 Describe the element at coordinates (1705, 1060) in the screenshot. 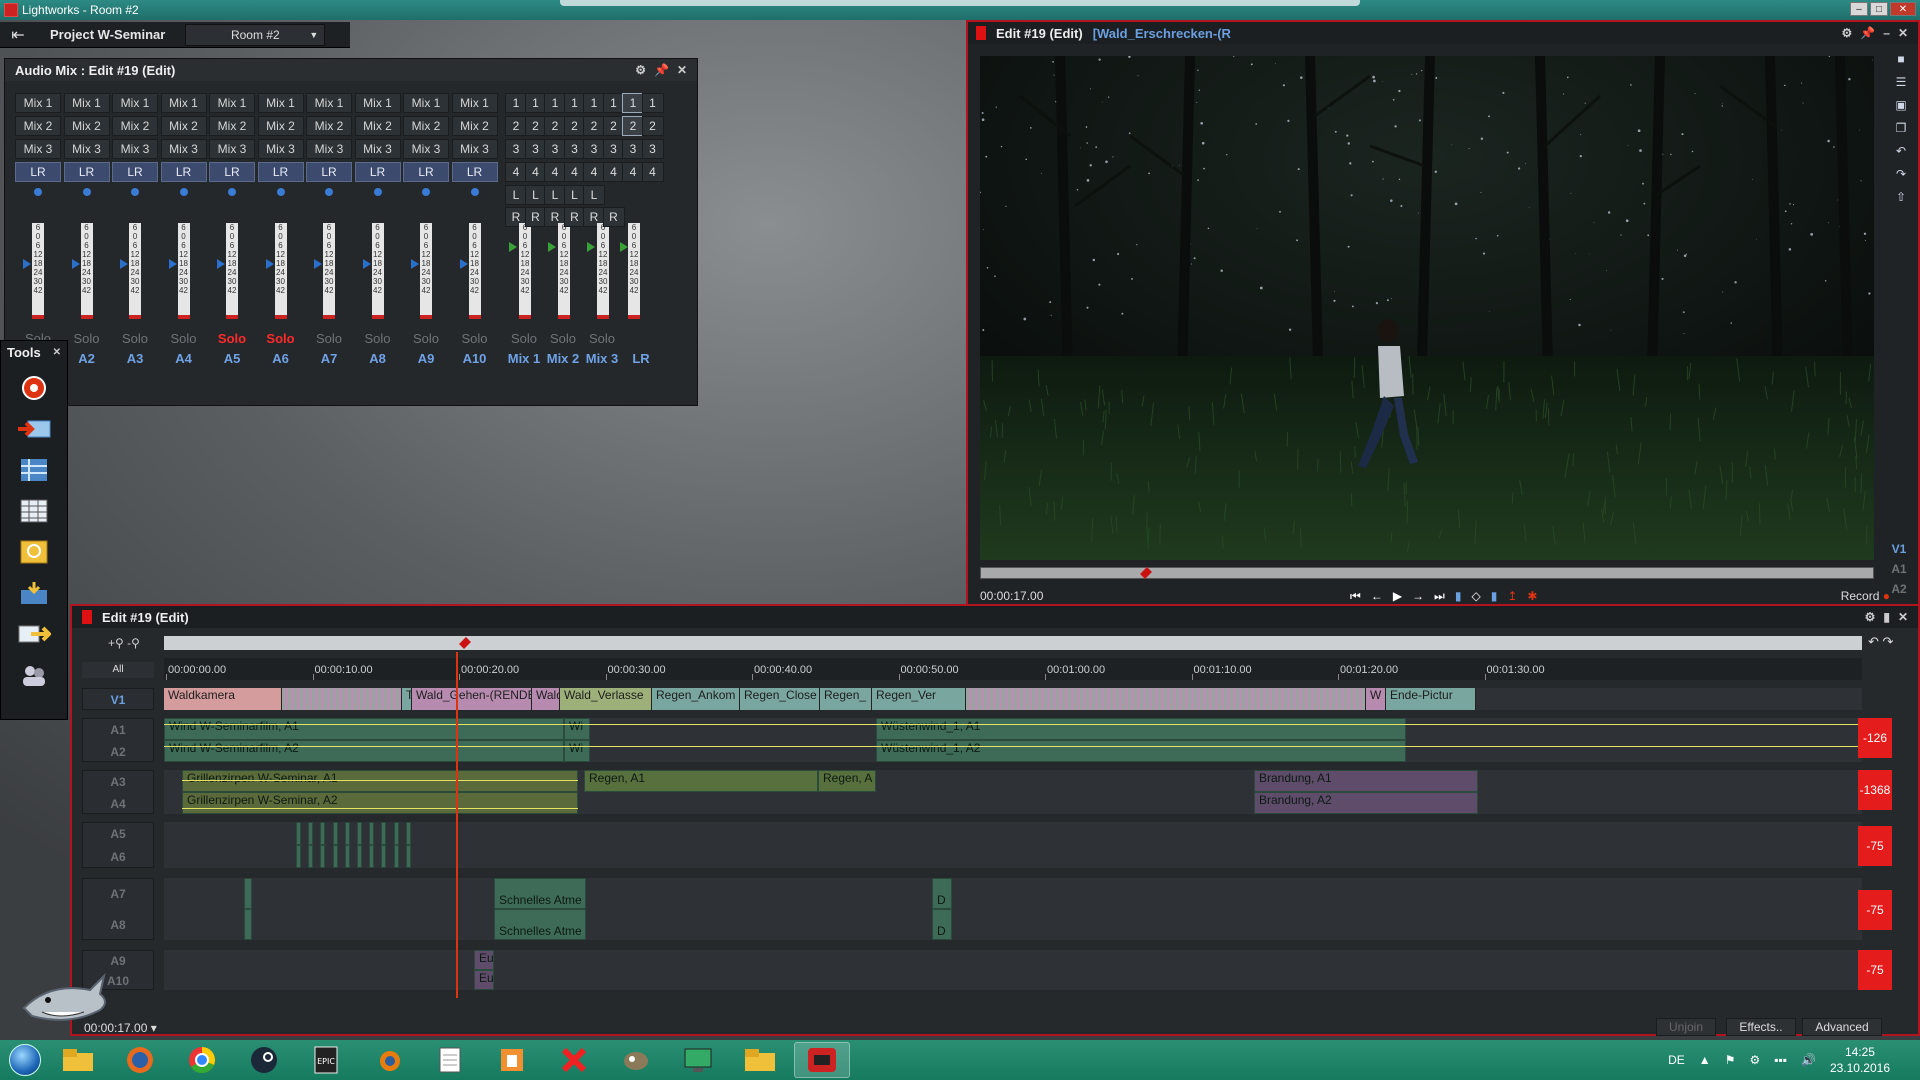

I see `tray-expand-icon: ▲` at that location.